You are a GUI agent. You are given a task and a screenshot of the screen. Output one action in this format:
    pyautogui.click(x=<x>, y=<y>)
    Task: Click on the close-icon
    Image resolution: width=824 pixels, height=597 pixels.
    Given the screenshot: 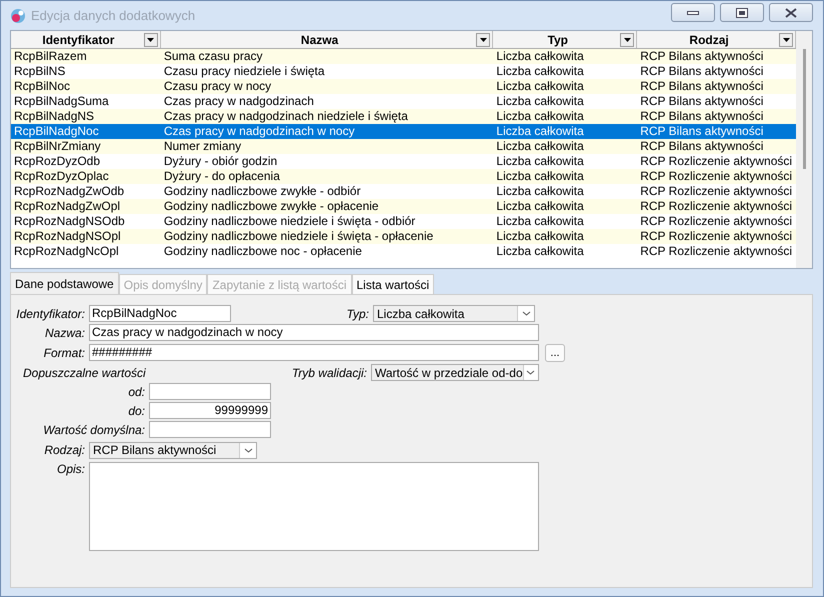 What is the action you would take?
    pyautogui.click(x=791, y=13)
    